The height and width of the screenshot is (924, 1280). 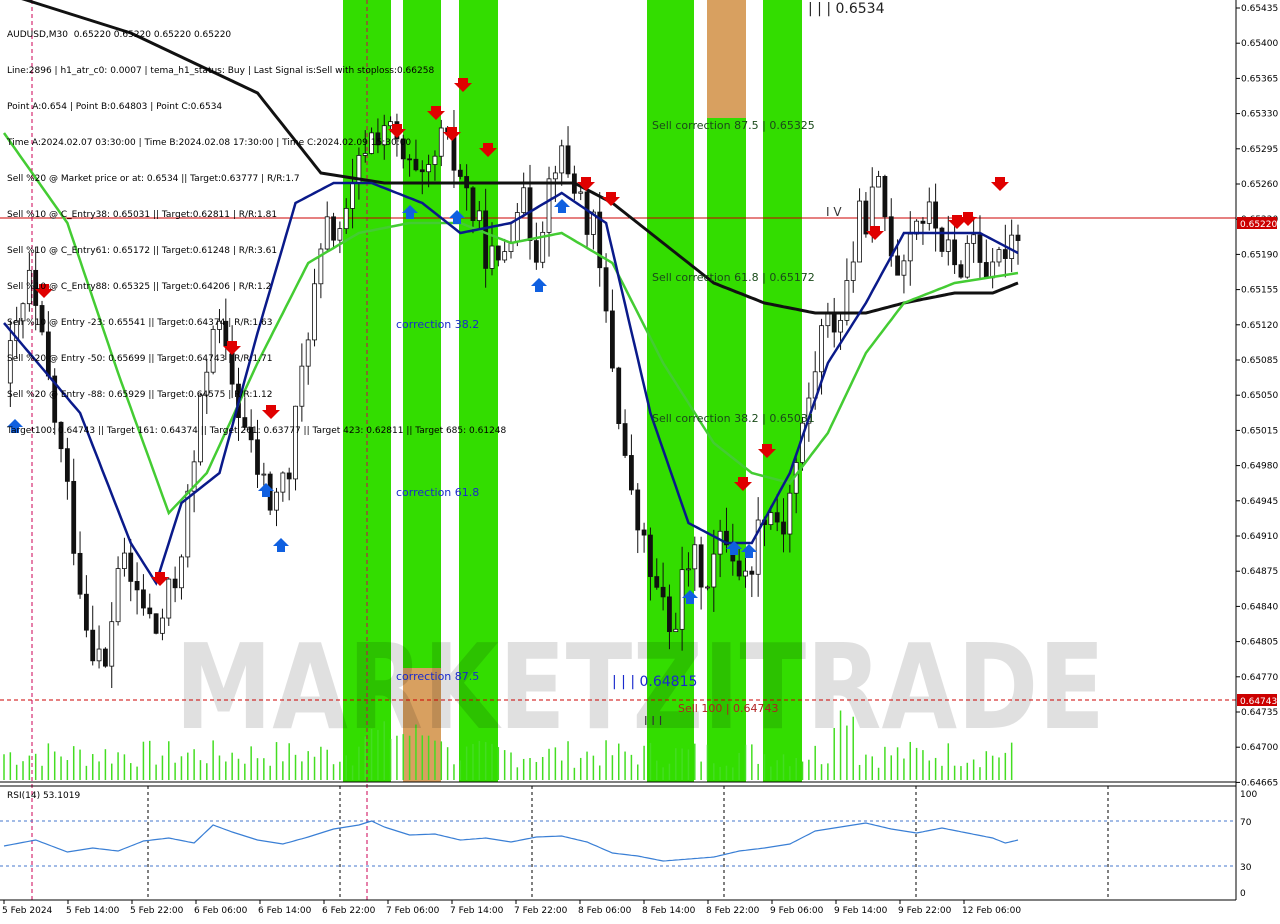 I want to click on time-tick-label: 8 Feb 14:00, so click(x=669, y=911).